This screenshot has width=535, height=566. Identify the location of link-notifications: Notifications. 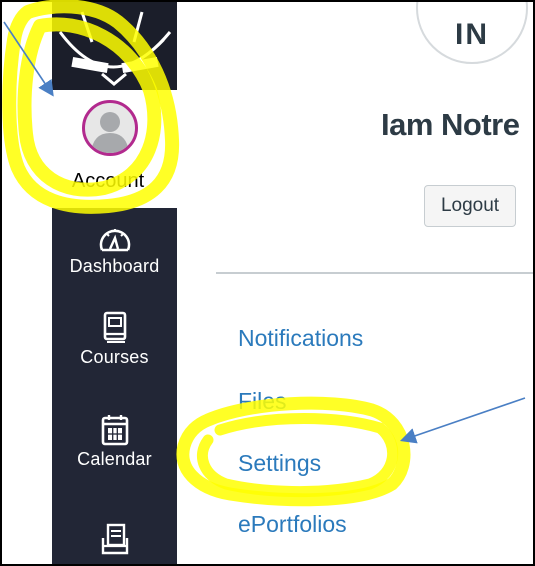
(300, 338).